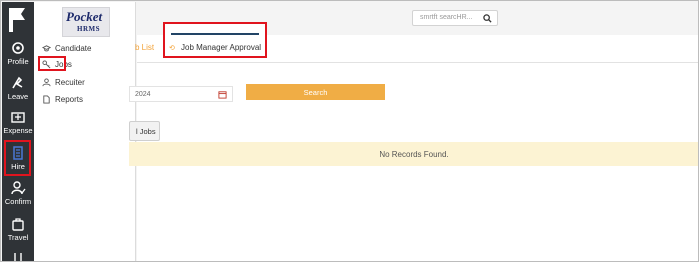 This screenshot has height=262, width=699. Describe the element at coordinates (88, 29) in the screenshot. I see `brand-line2: HRMS` at that location.